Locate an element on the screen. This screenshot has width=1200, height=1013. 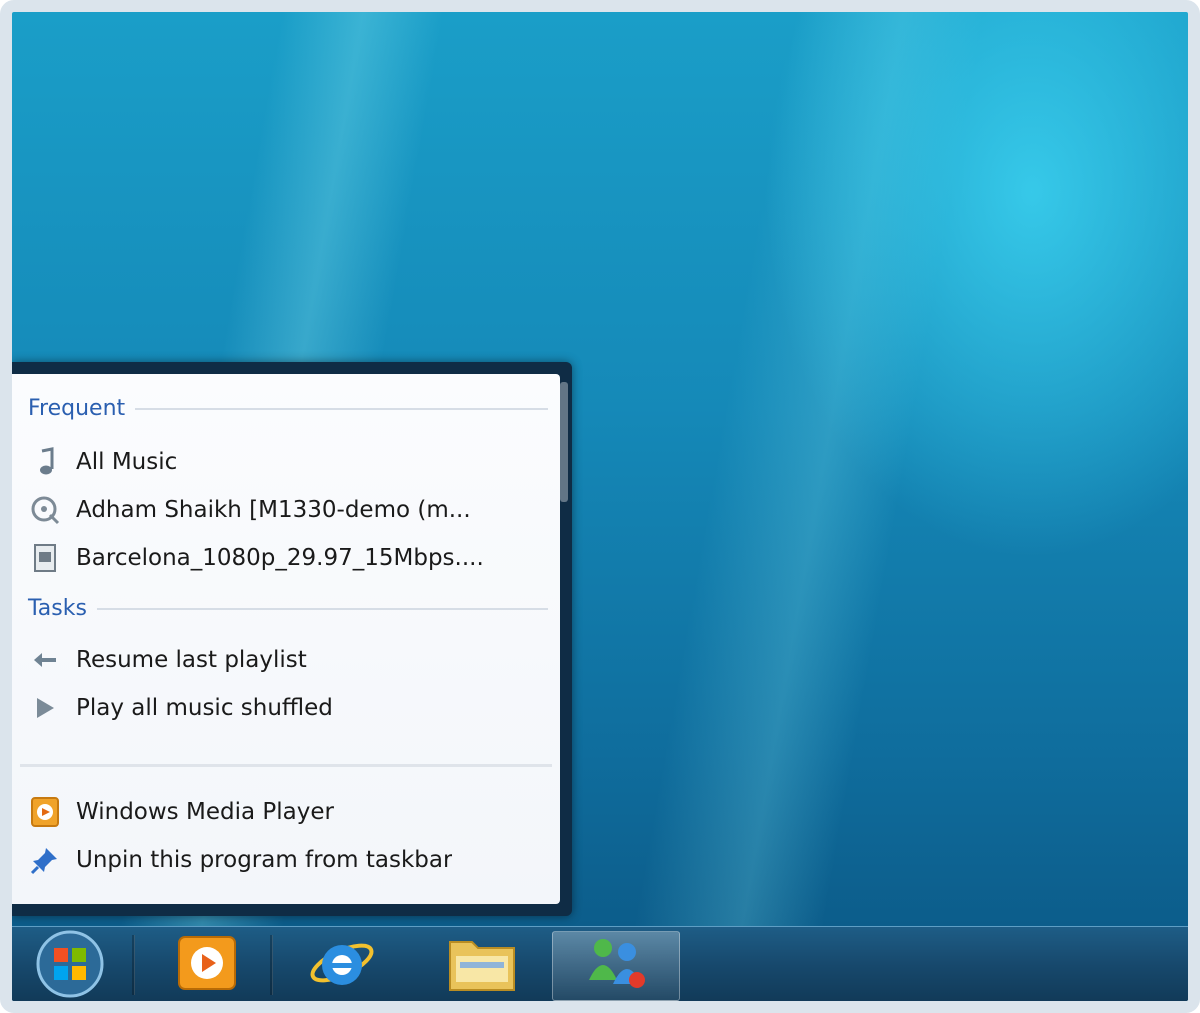
folder-icon is located at coordinates (482, 965).